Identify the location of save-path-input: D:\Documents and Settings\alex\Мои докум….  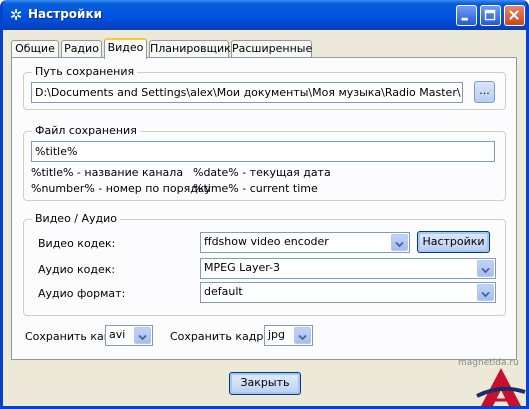
(247, 92).